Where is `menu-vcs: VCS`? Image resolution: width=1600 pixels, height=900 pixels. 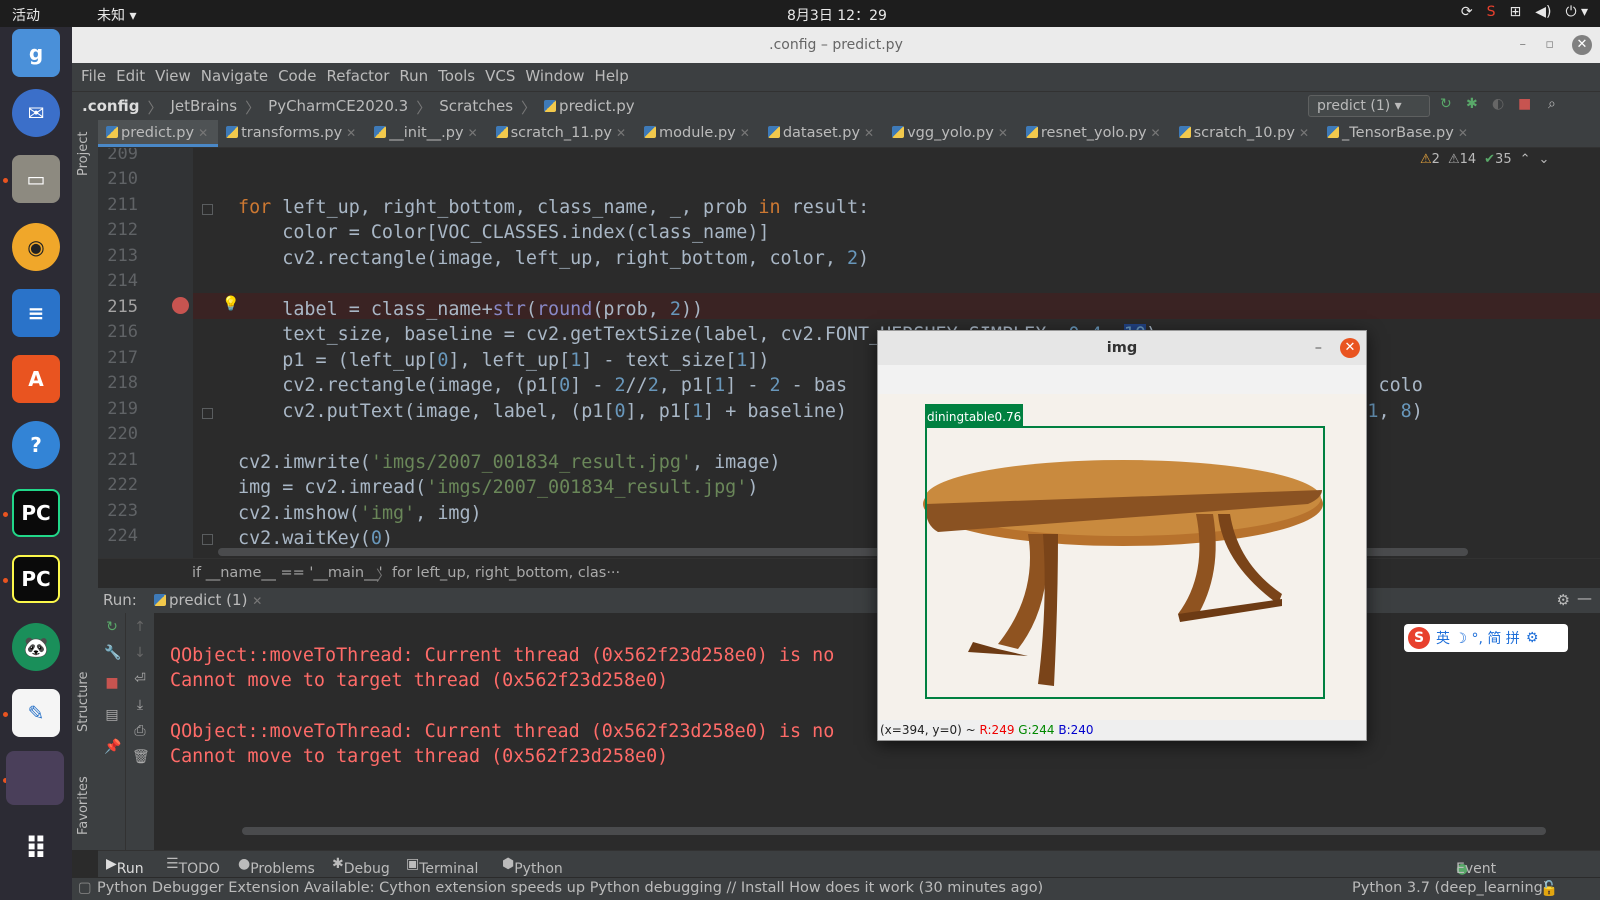
menu-vcs: VCS is located at coordinates (500, 77).